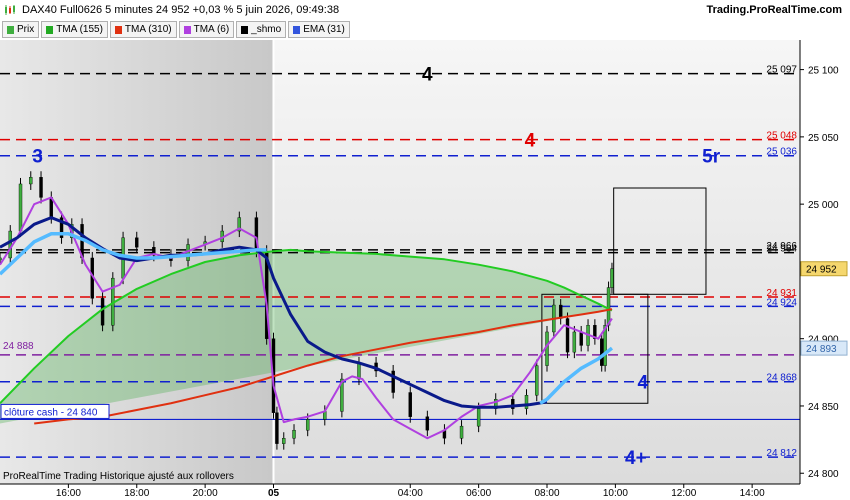 The image size is (850, 500). I want to click on x-tick-label: 12:00, so click(683, 493).